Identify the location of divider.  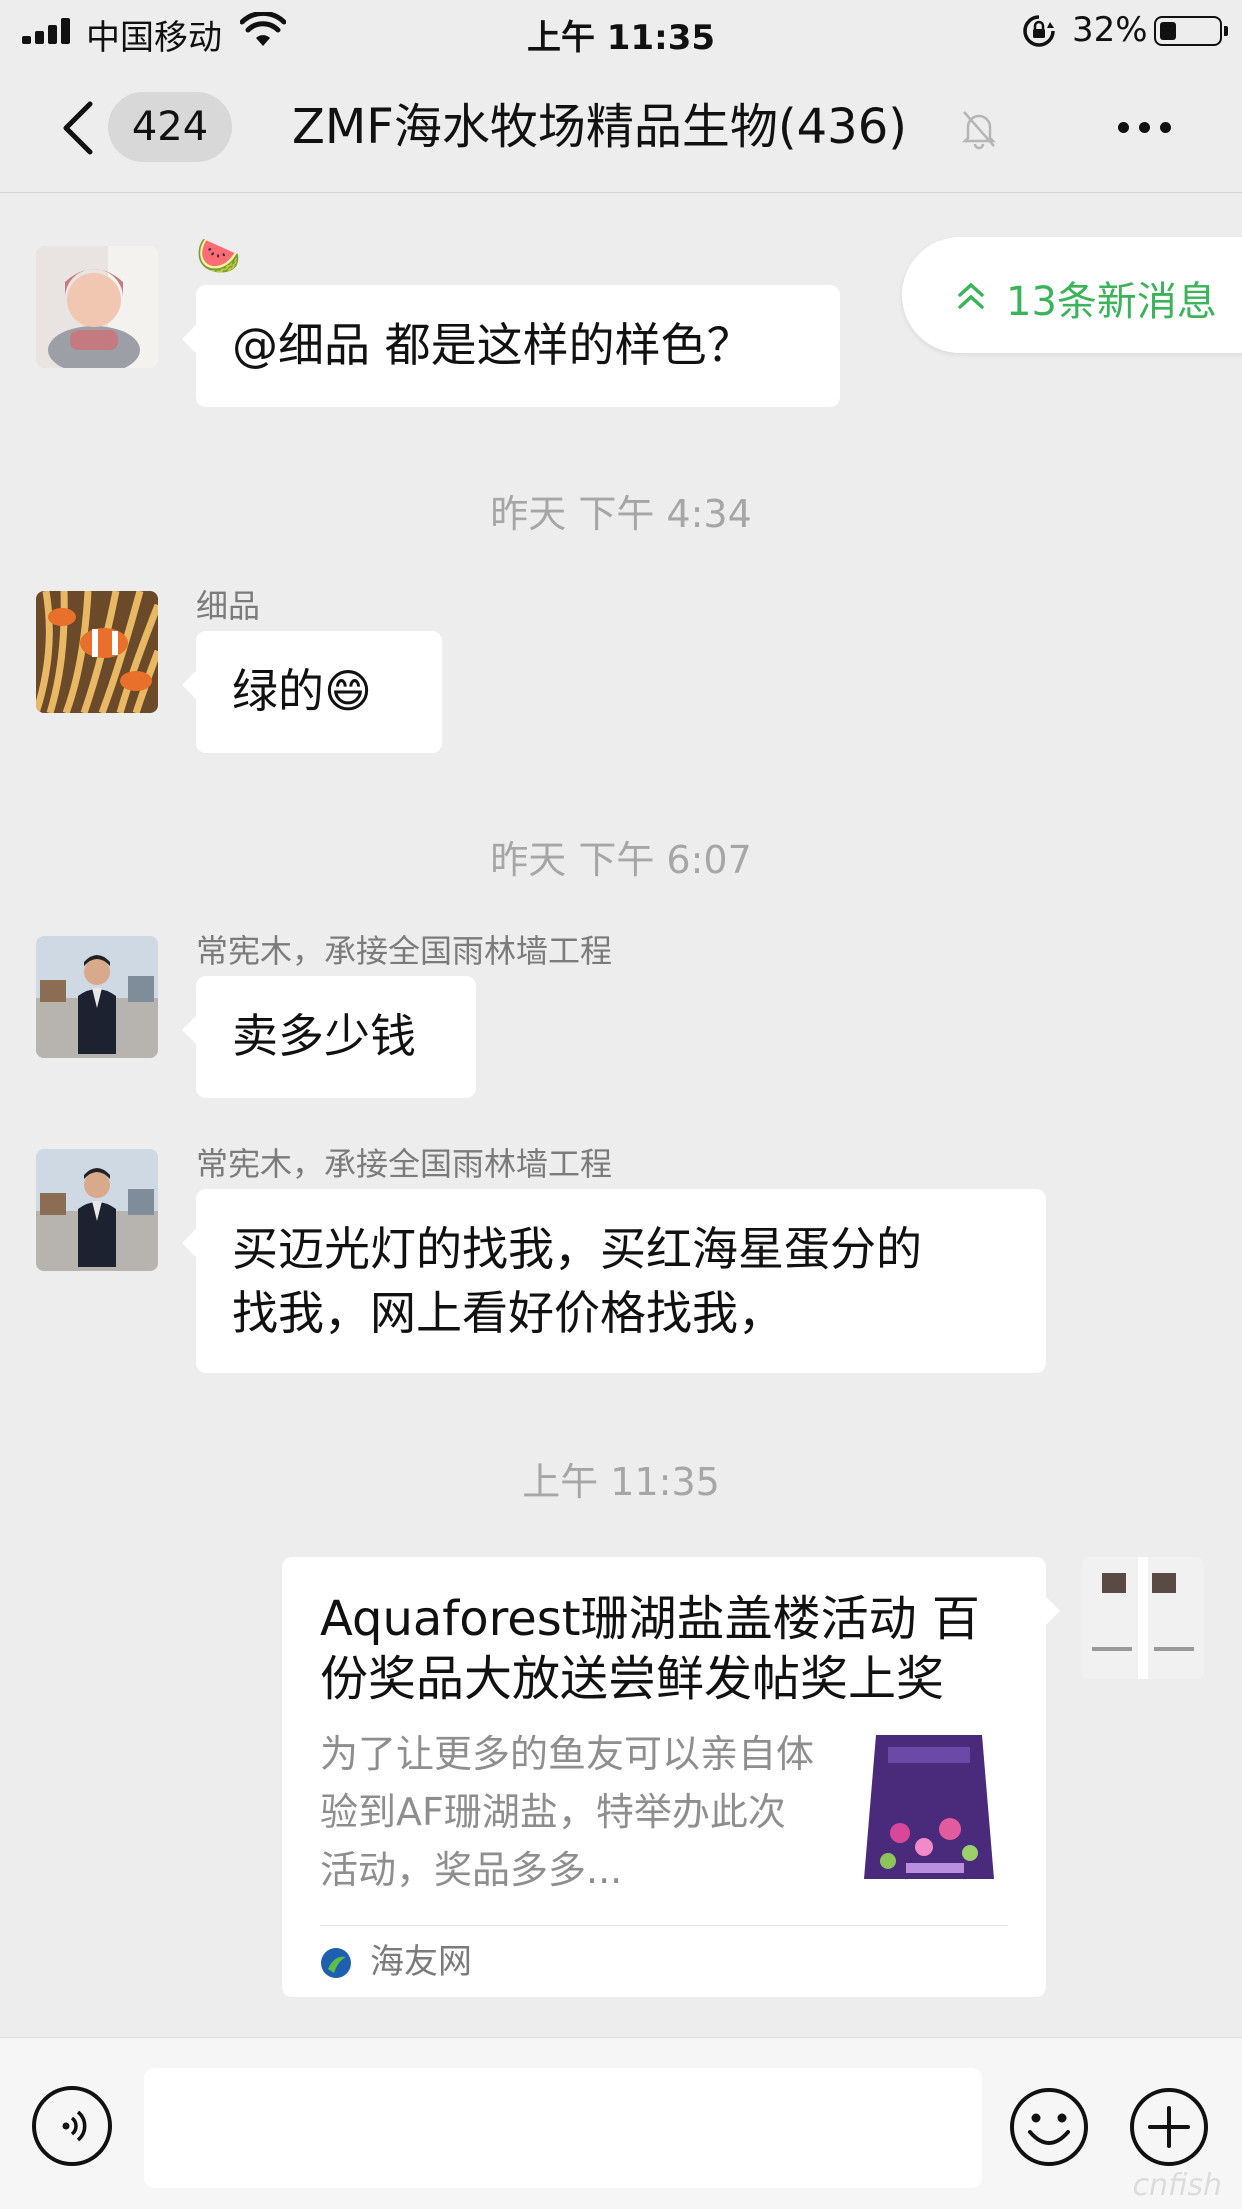
(664, 1925).